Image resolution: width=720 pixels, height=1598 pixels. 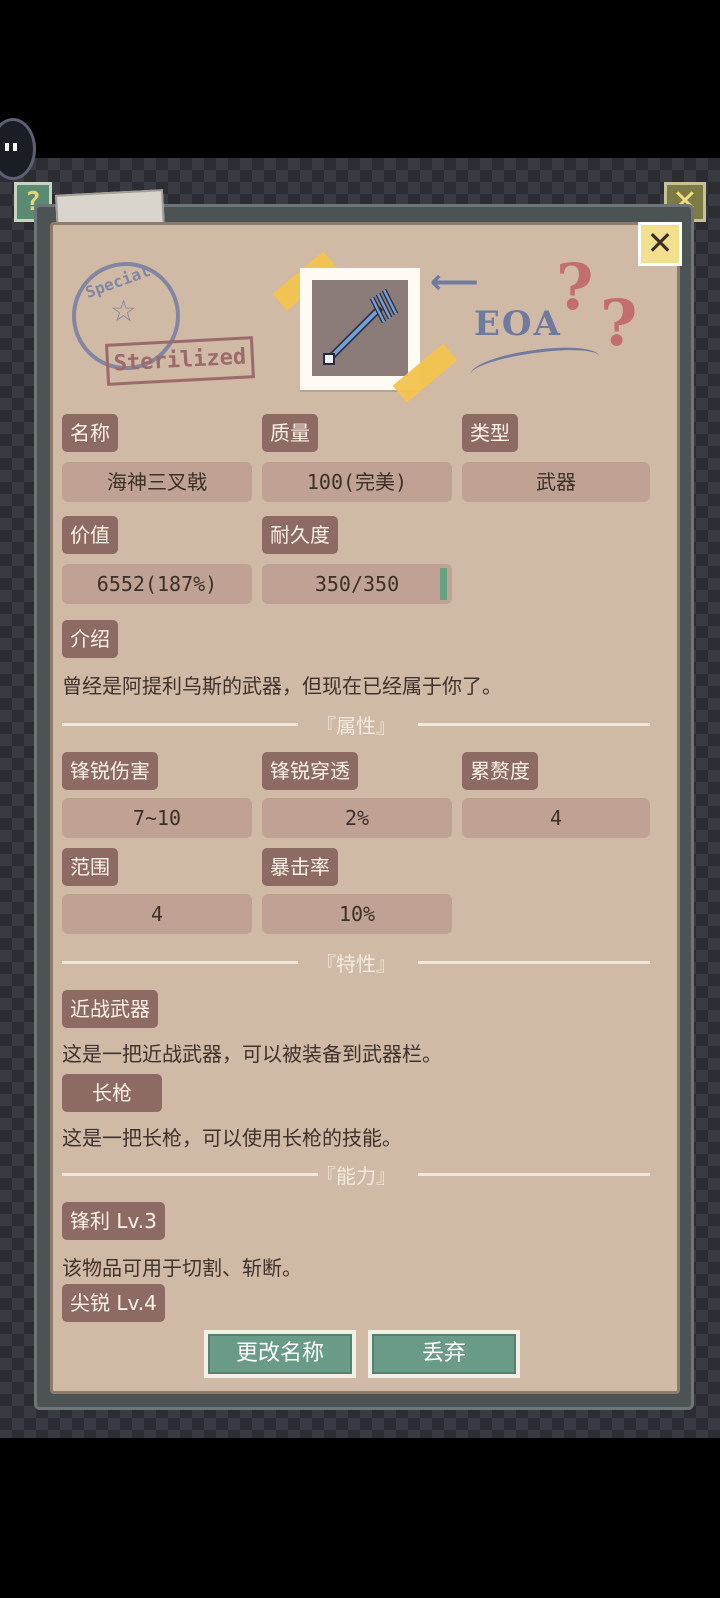 I want to click on intro-label: 介绍, so click(x=90, y=639).